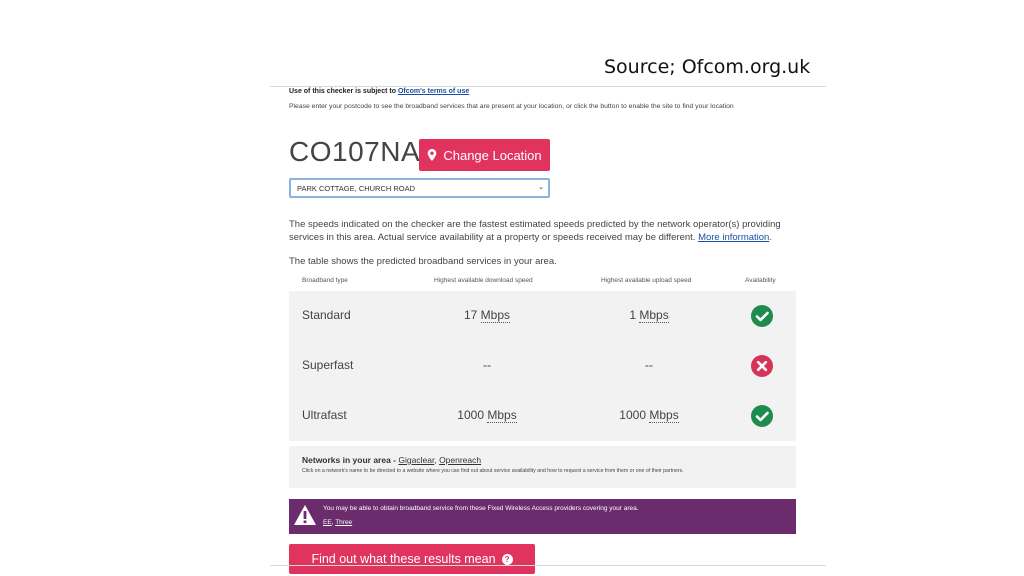 The height and width of the screenshot is (576, 1024). I want to click on table-row: Superfast -- --, so click(542, 366).